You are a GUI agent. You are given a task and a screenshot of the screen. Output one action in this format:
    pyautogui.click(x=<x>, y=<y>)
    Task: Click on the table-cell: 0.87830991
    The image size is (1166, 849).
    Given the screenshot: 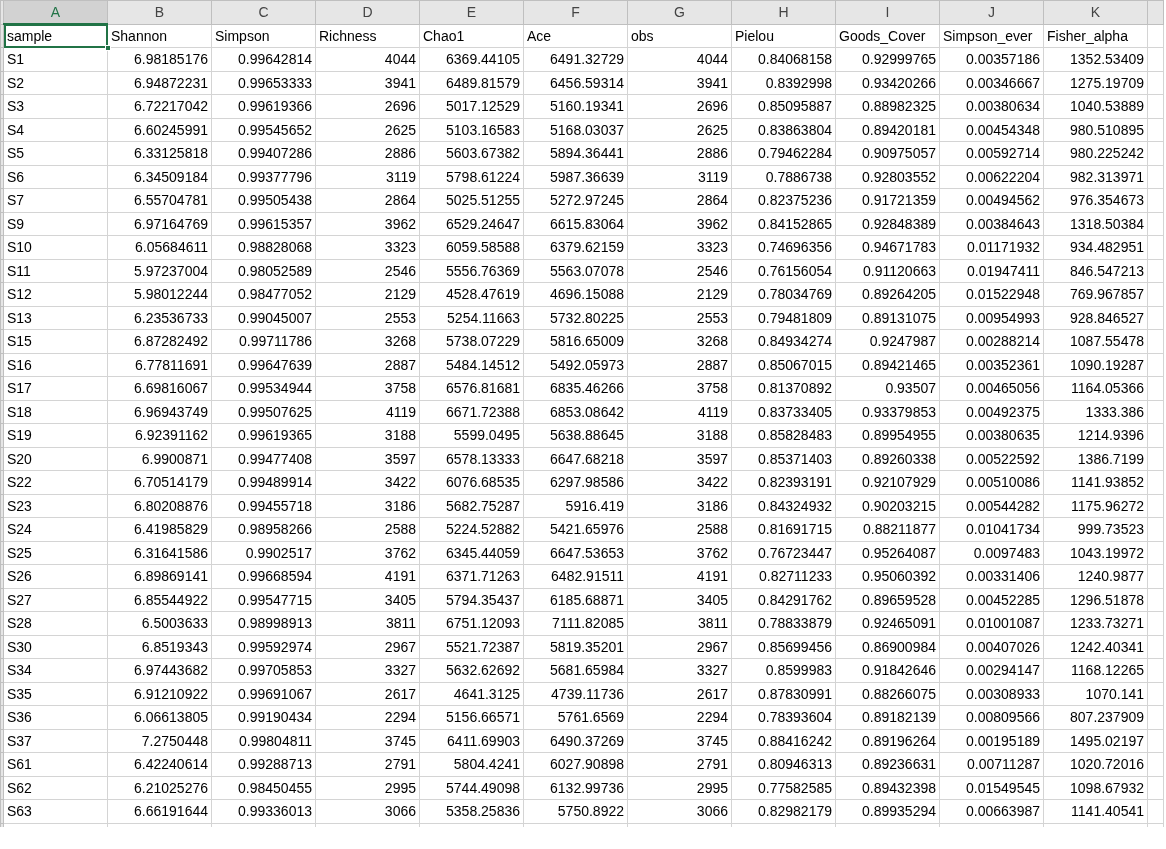 What is the action you would take?
    pyautogui.click(x=783, y=694)
    